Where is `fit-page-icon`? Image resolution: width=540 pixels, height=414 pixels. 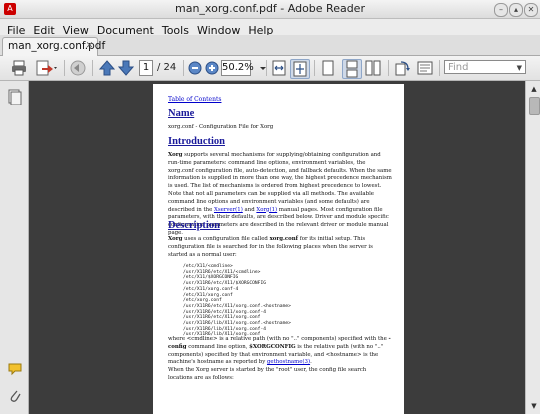 fit-page-icon is located at coordinates (300, 69).